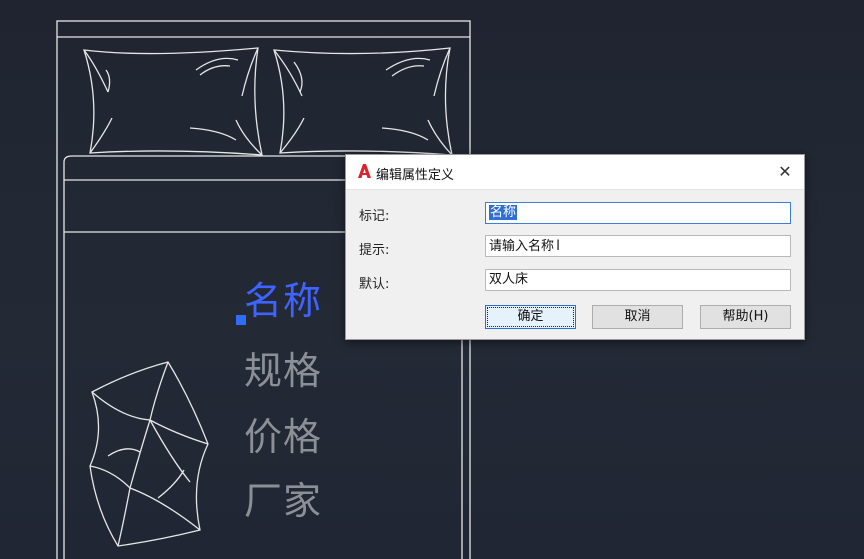 Image resolution: width=864 pixels, height=559 pixels. Describe the element at coordinates (173, 101) in the screenshot. I see `pillow-left` at that location.